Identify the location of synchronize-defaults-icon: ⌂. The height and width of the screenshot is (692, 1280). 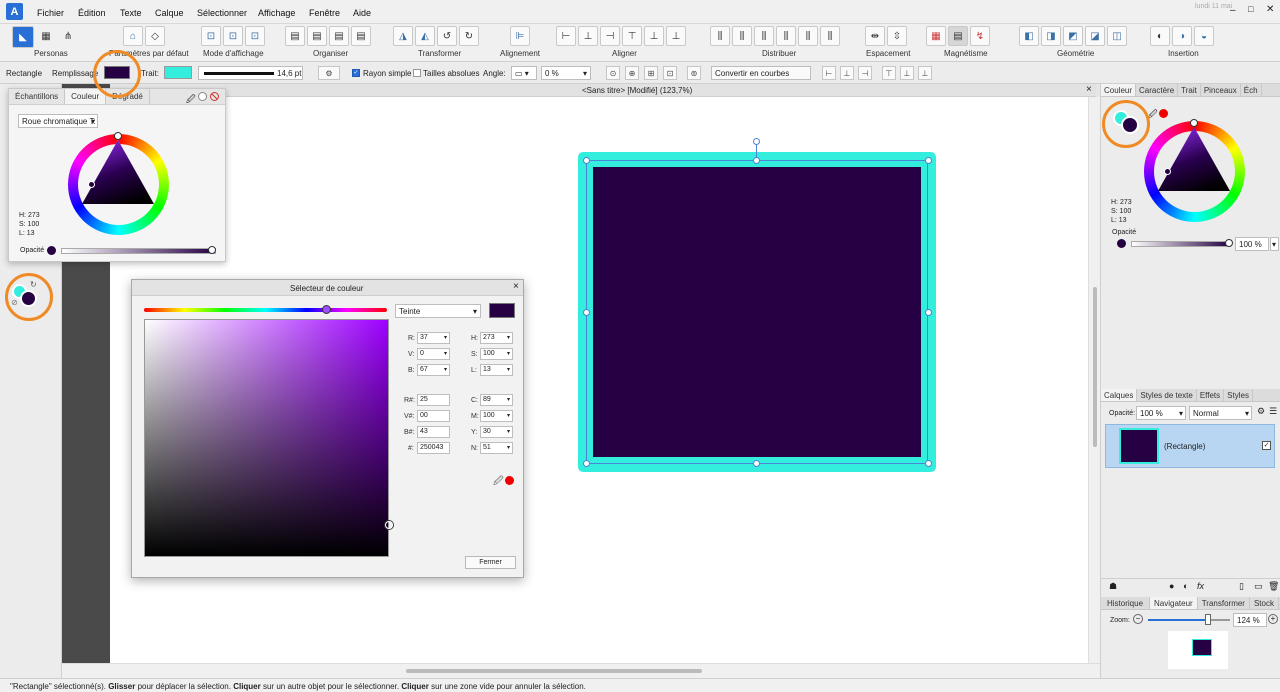
(133, 36).